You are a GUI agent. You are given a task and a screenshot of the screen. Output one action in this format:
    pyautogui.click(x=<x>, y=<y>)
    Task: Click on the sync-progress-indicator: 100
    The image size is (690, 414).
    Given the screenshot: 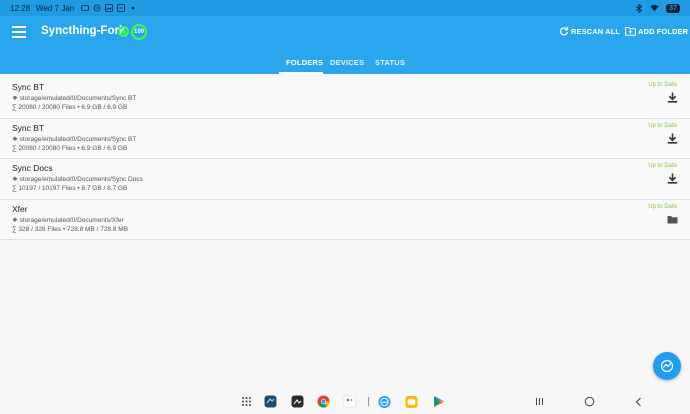 What is the action you would take?
    pyautogui.click(x=139, y=32)
    